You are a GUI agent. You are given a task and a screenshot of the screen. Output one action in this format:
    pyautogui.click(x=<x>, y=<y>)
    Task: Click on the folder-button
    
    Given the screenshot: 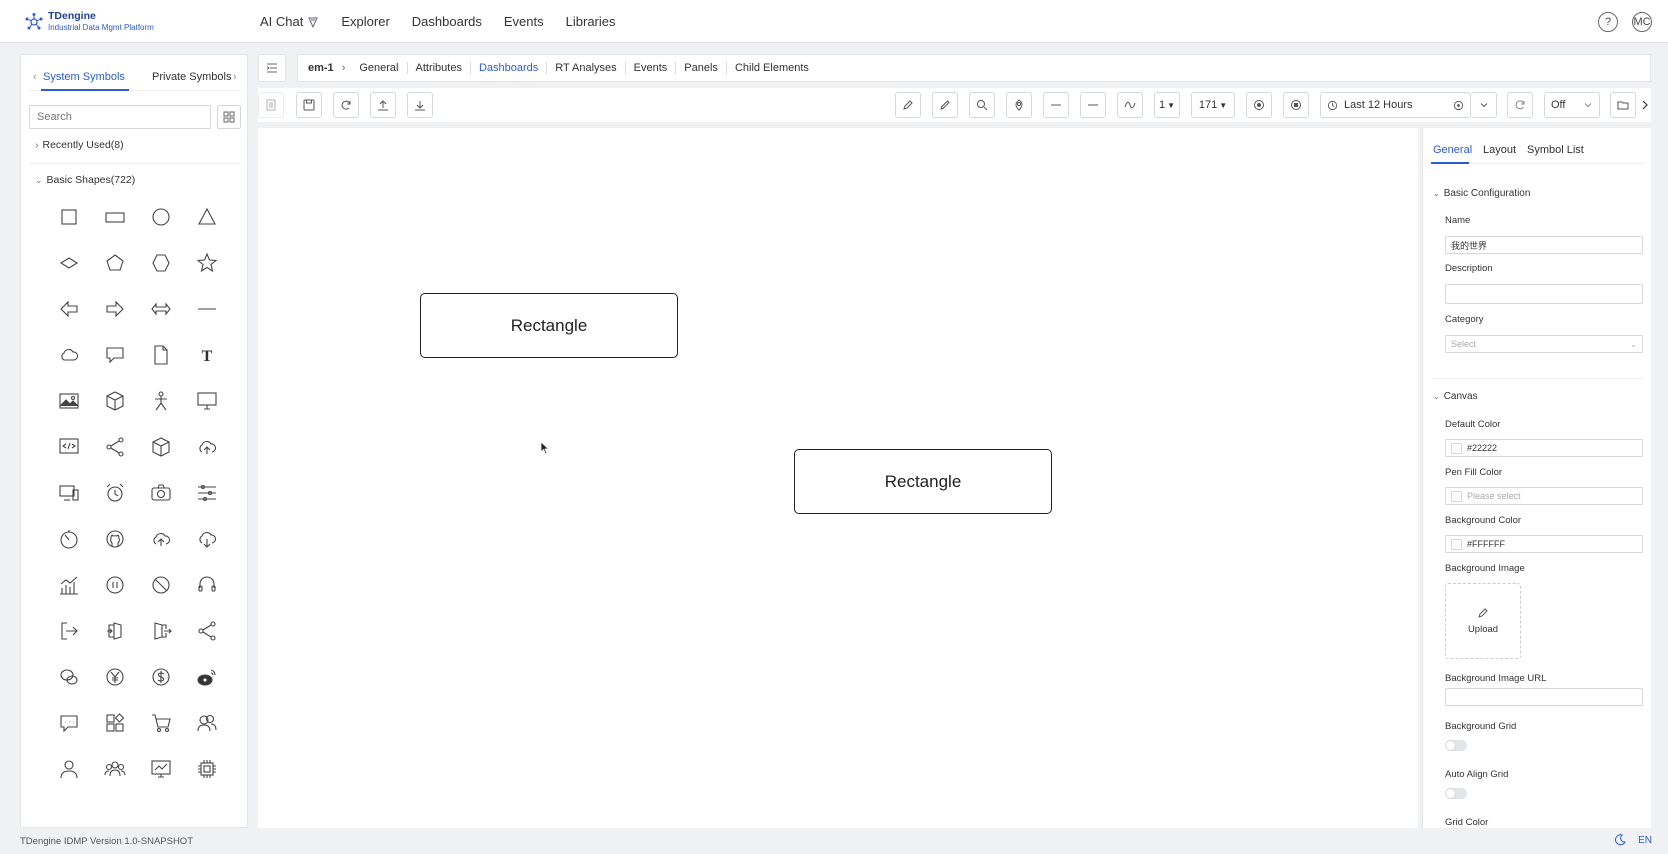 What is the action you would take?
    pyautogui.click(x=1623, y=105)
    